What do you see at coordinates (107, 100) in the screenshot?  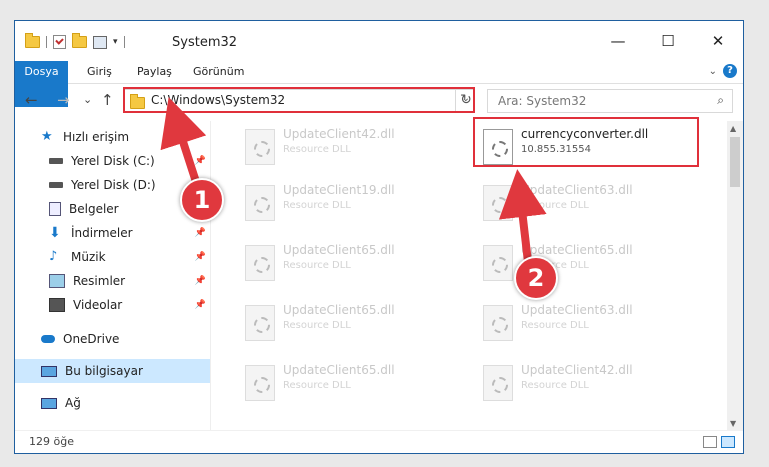 I see `up-button: ↑` at bounding box center [107, 100].